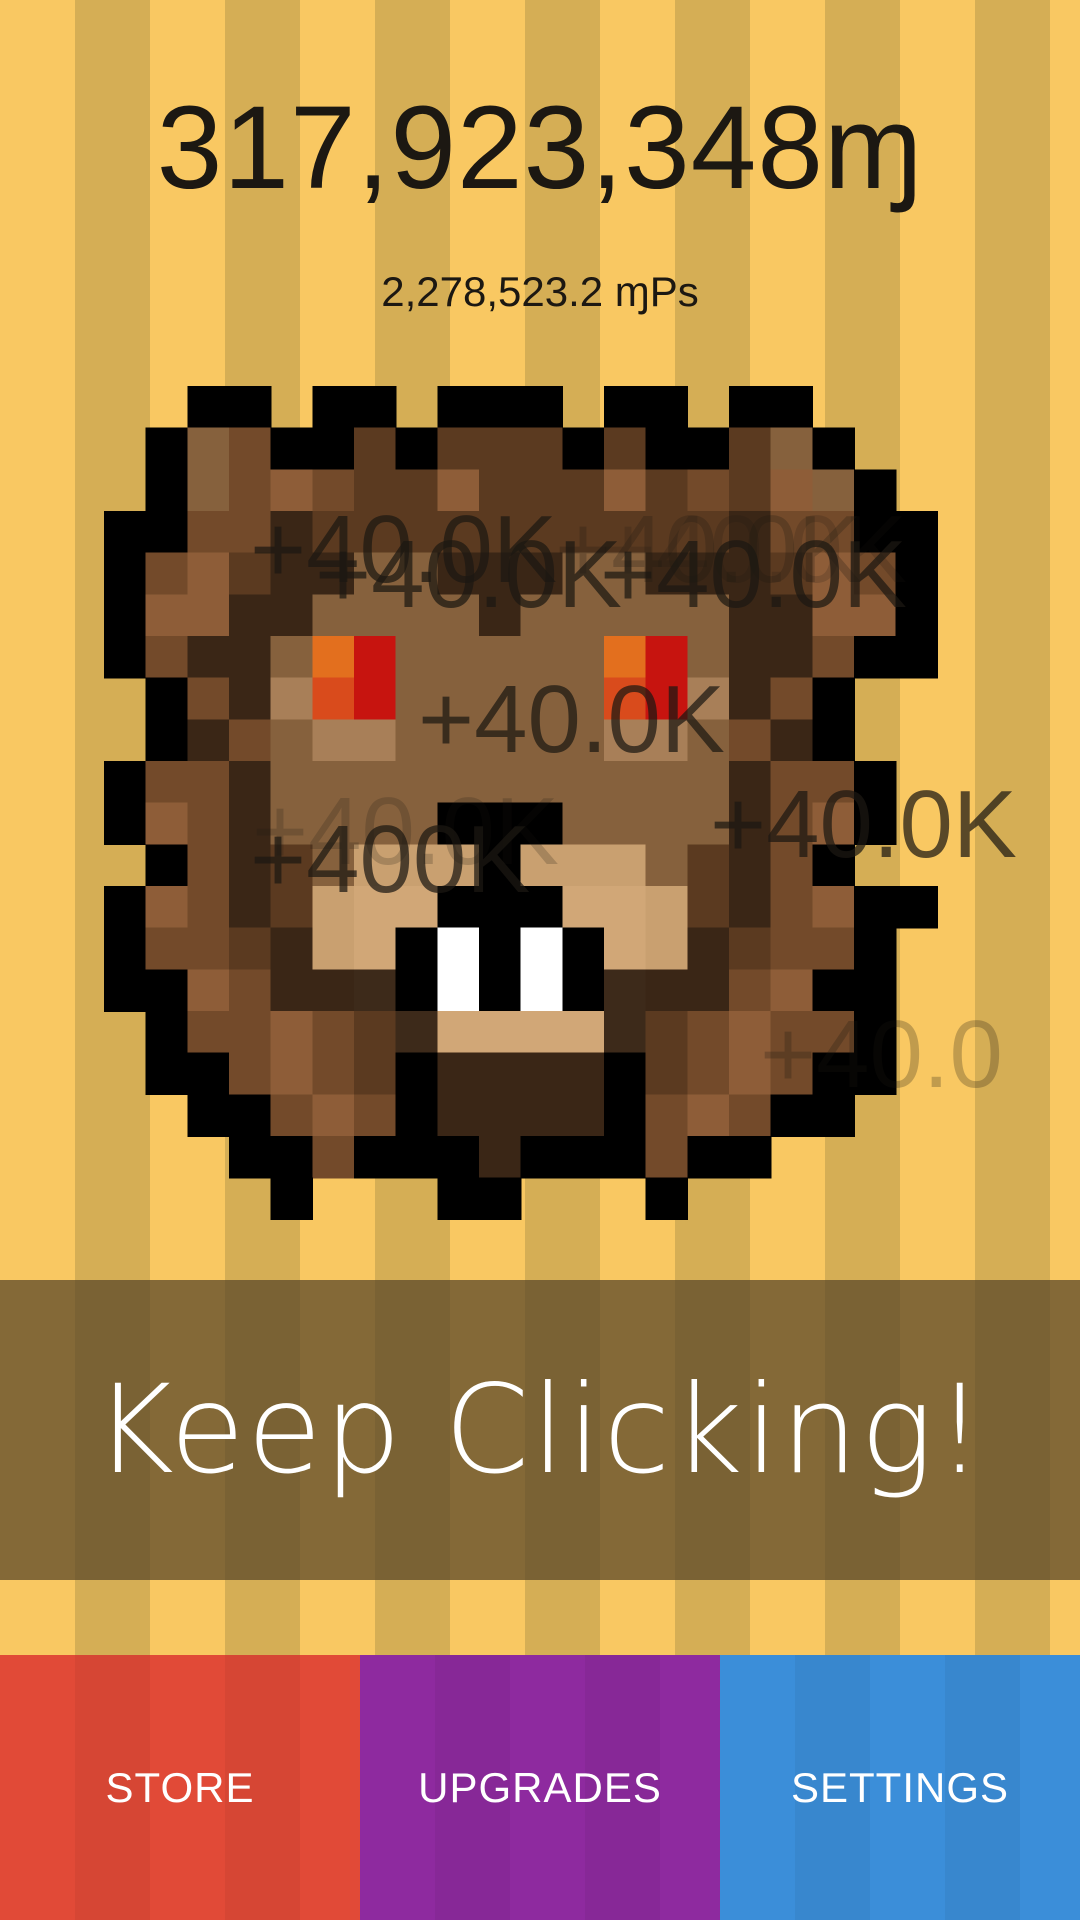 Image resolution: width=1080 pixels, height=1920 pixels. I want to click on upgrades-button: UPGRADES, so click(540, 1787).